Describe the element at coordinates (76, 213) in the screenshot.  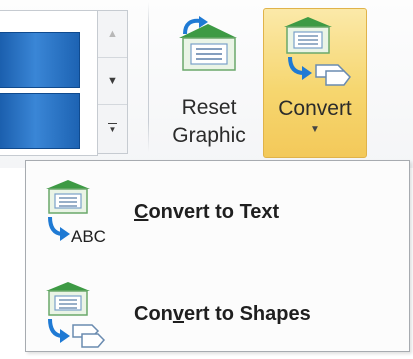
I see `convert-to-text-icon: ABC` at that location.